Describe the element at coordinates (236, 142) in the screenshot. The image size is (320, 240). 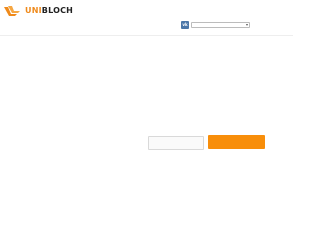
I see `submit-button` at that location.